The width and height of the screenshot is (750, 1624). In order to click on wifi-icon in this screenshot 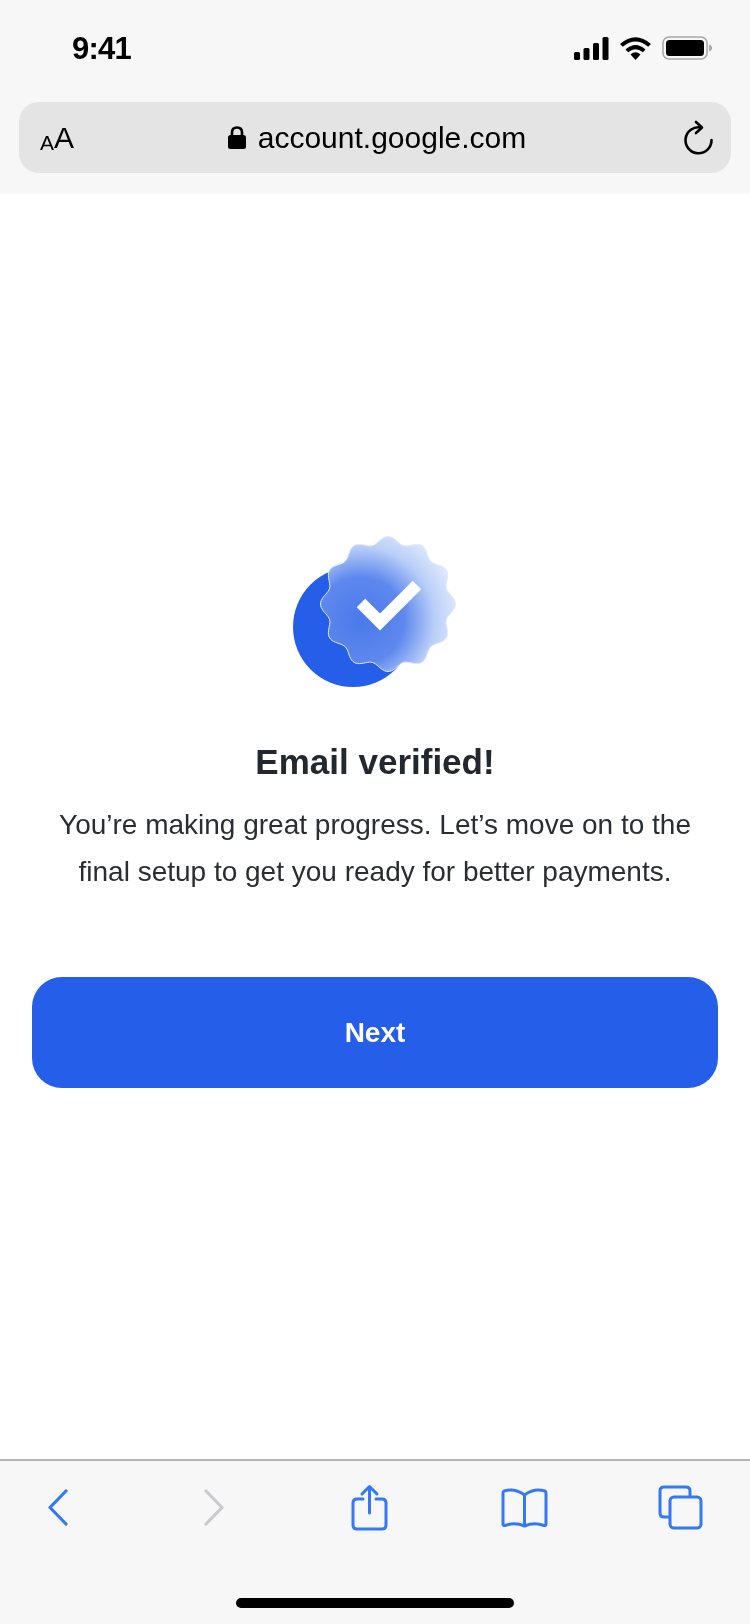, I will do `click(635, 48)`.